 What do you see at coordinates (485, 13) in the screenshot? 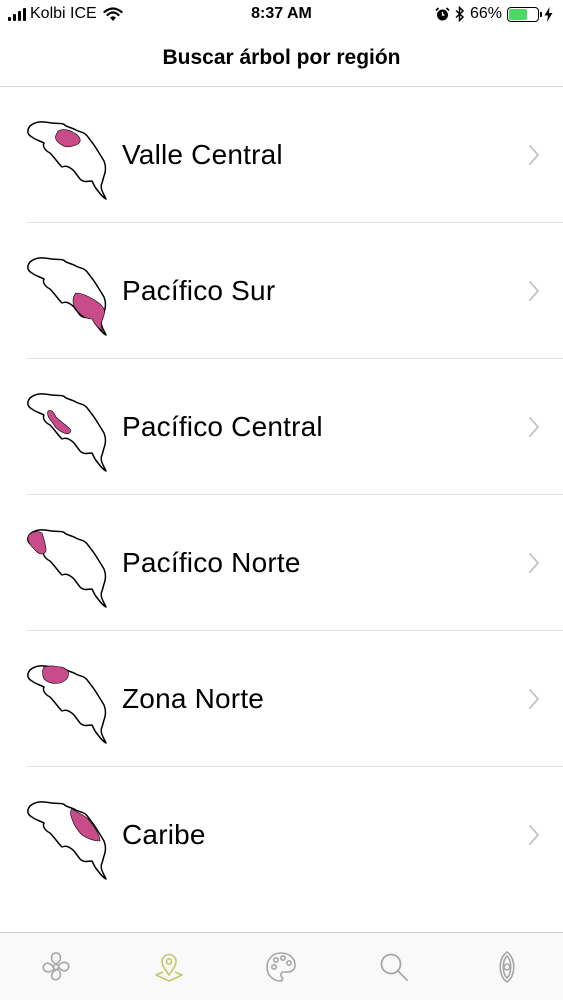
I see `battery-percent: 66%` at bounding box center [485, 13].